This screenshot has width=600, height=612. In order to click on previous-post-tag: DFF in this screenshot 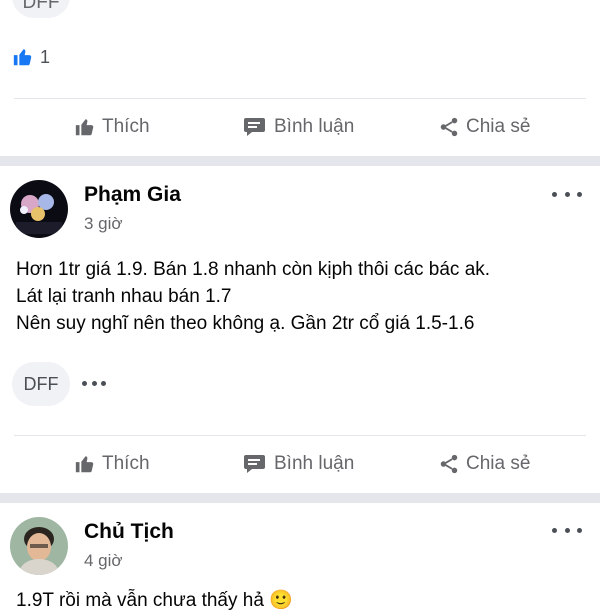, I will do `click(41, 9)`.